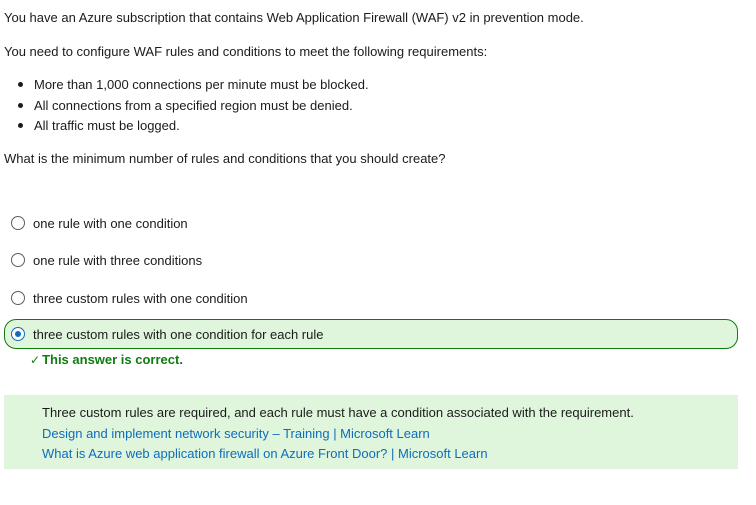  What do you see at coordinates (110, 223) in the screenshot?
I see `answer-option-label: one rule with one condition` at bounding box center [110, 223].